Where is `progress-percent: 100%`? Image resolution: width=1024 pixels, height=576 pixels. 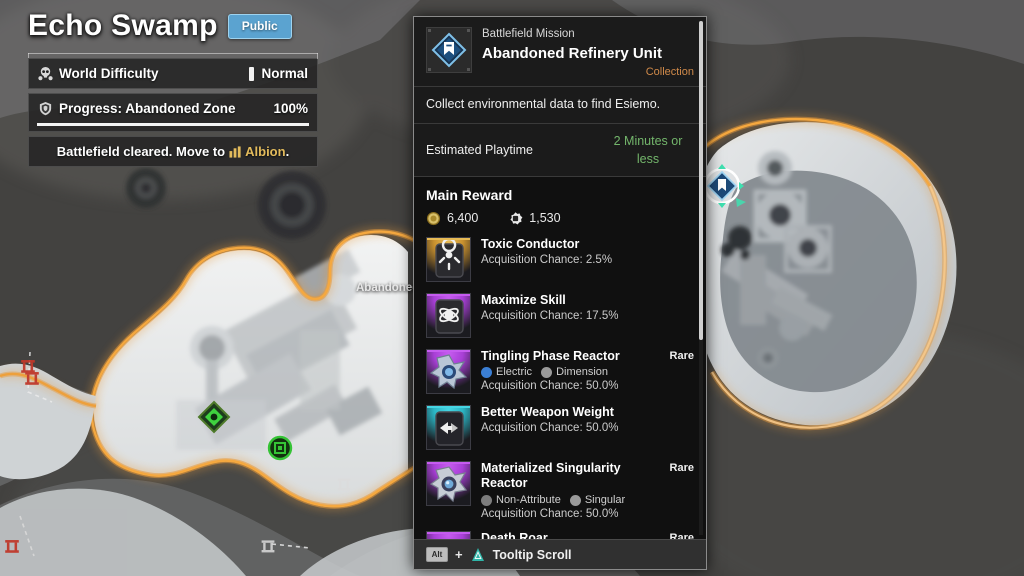
progress-percent: 100% is located at coordinates (290, 108).